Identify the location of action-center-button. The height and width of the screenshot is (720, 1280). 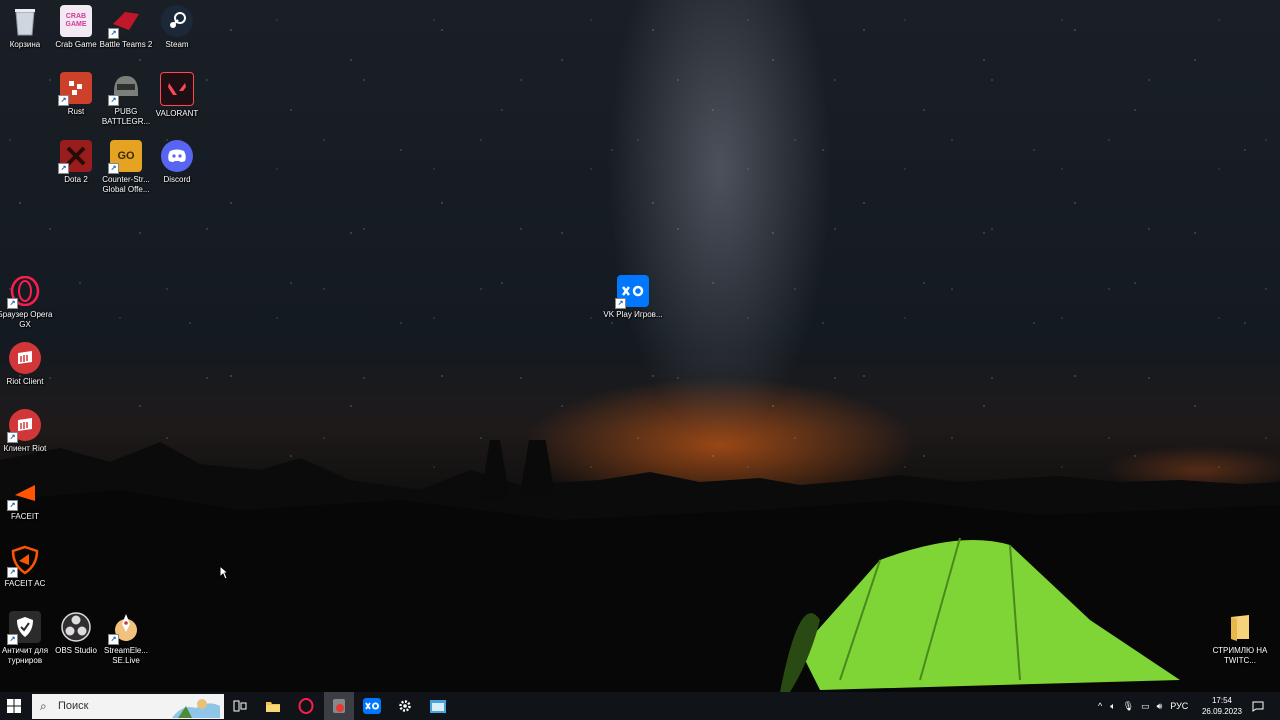
(1258, 706).